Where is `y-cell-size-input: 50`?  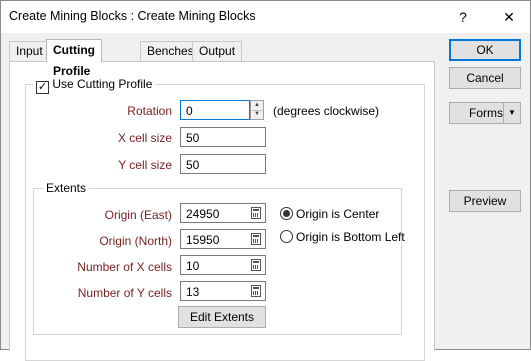 y-cell-size-input: 50 is located at coordinates (223, 164).